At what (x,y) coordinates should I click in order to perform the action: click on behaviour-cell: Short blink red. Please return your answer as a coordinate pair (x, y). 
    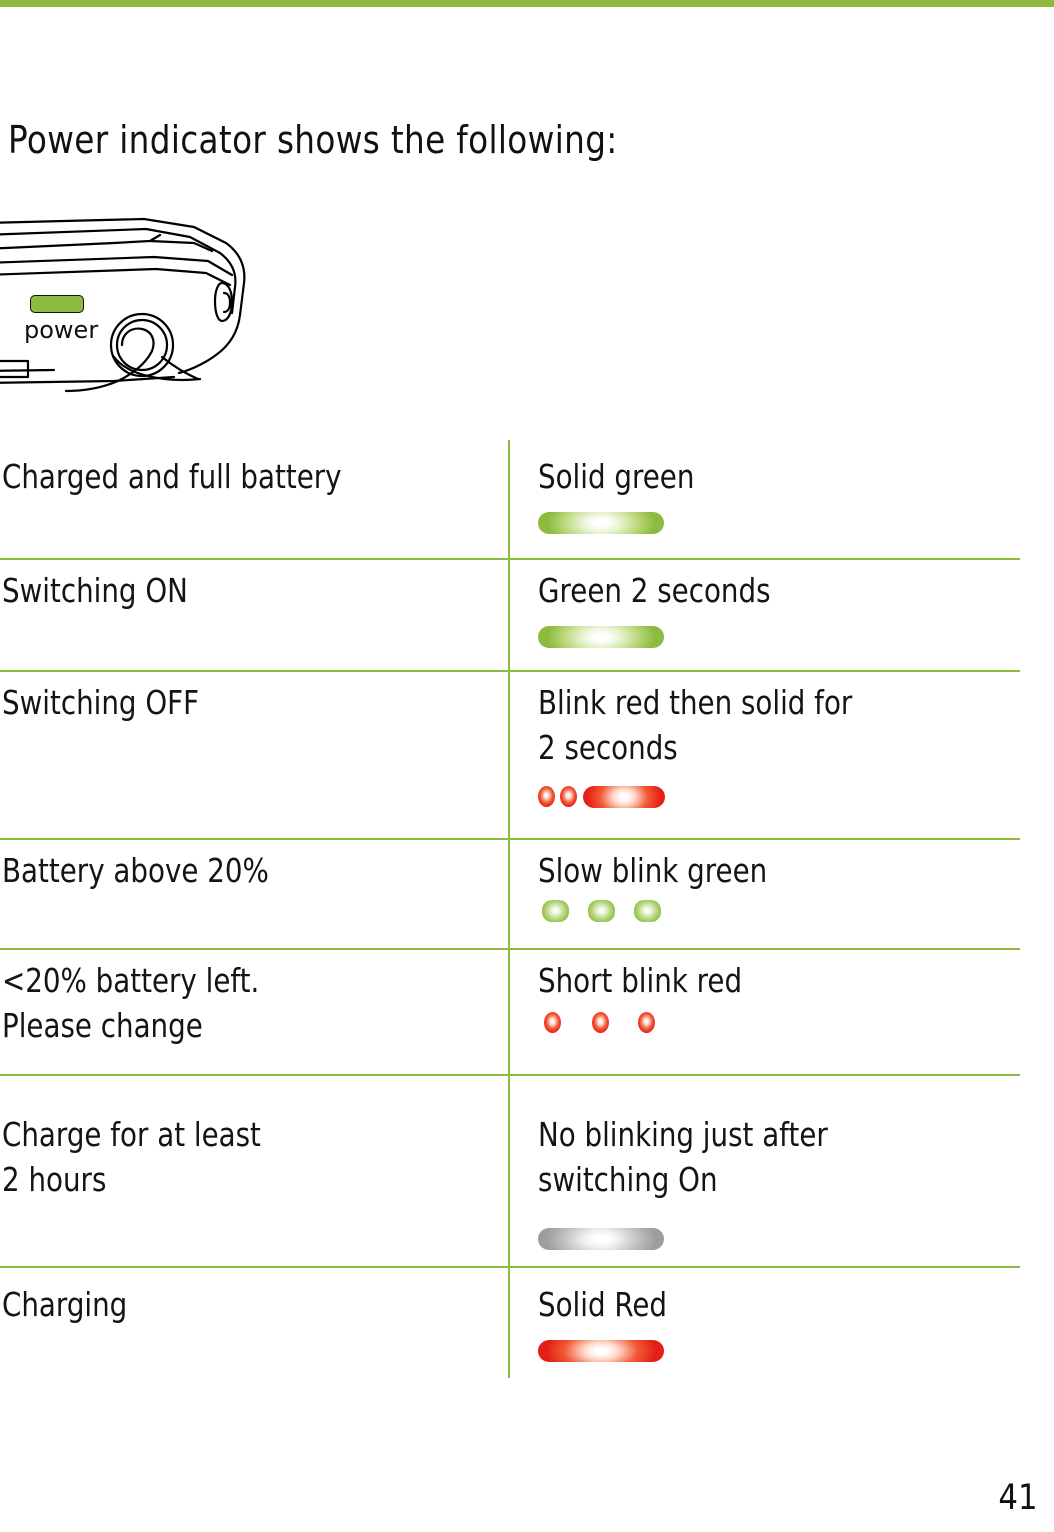
    Looking at the image, I should click on (788, 980).